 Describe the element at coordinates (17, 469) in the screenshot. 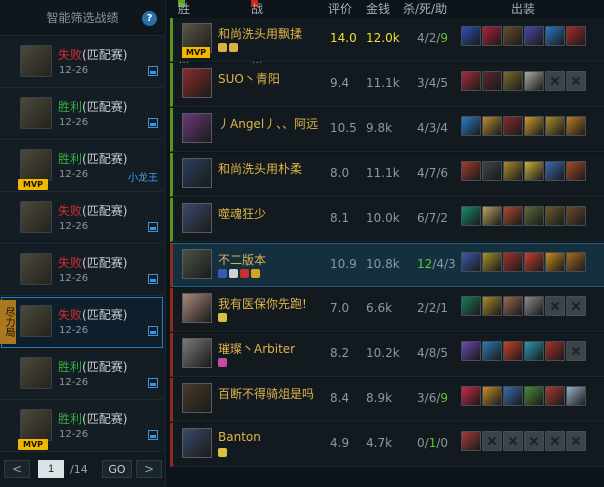

I see `prev-page-button: <` at that location.